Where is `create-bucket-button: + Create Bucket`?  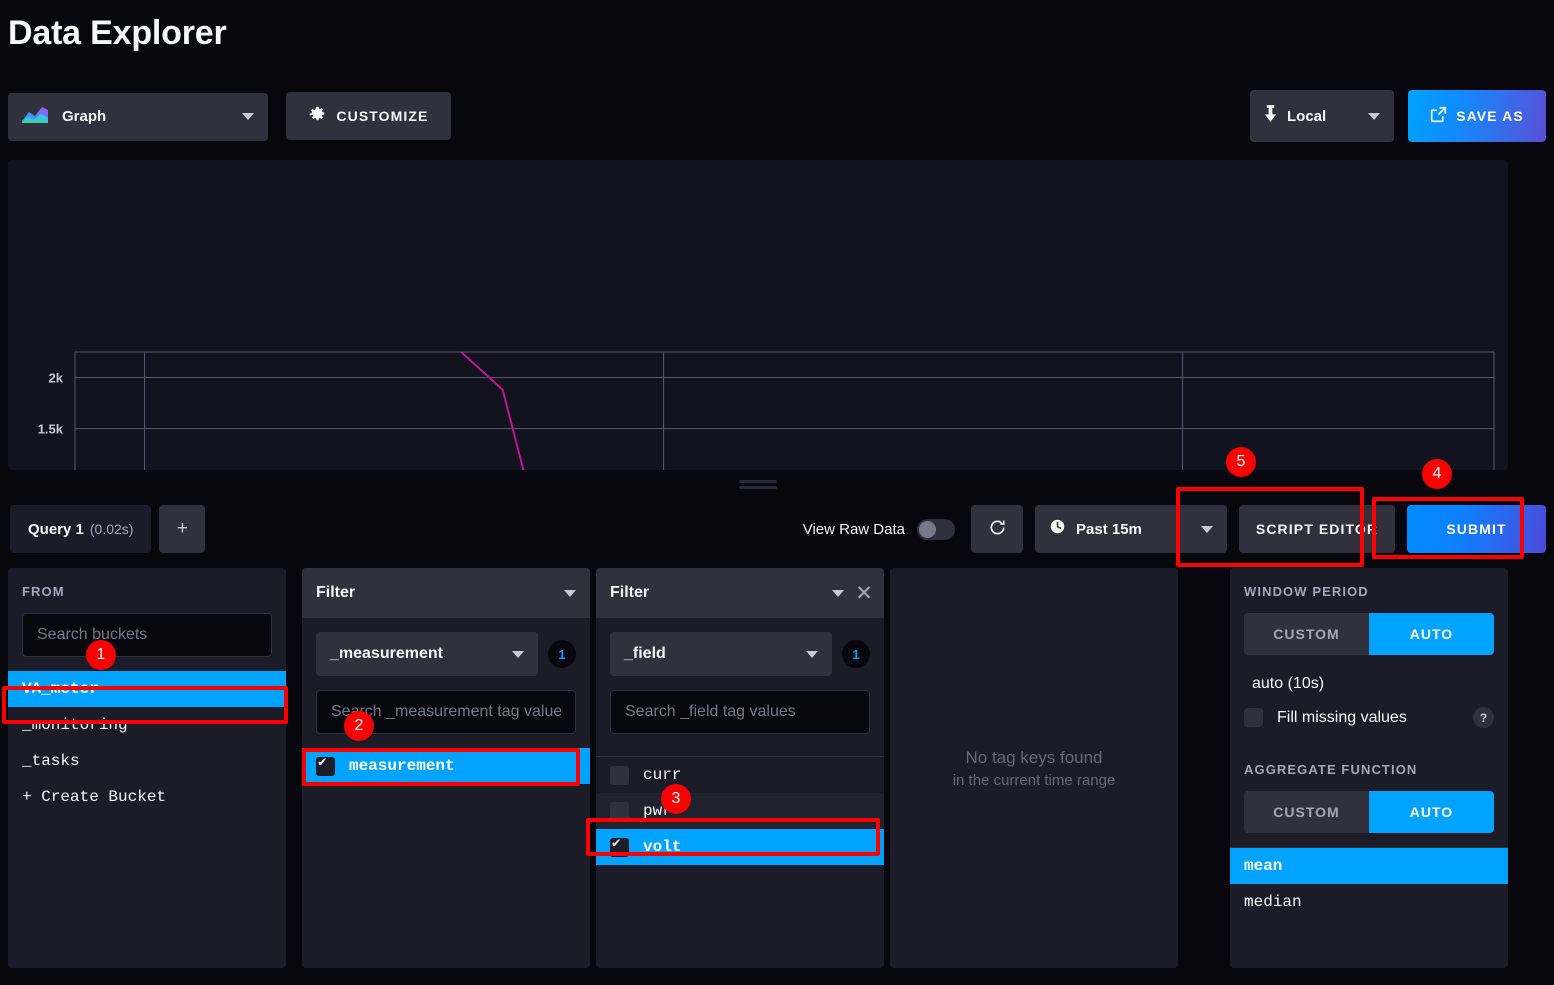 create-bucket-button: + Create Bucket is located at coordinates (147, 797).